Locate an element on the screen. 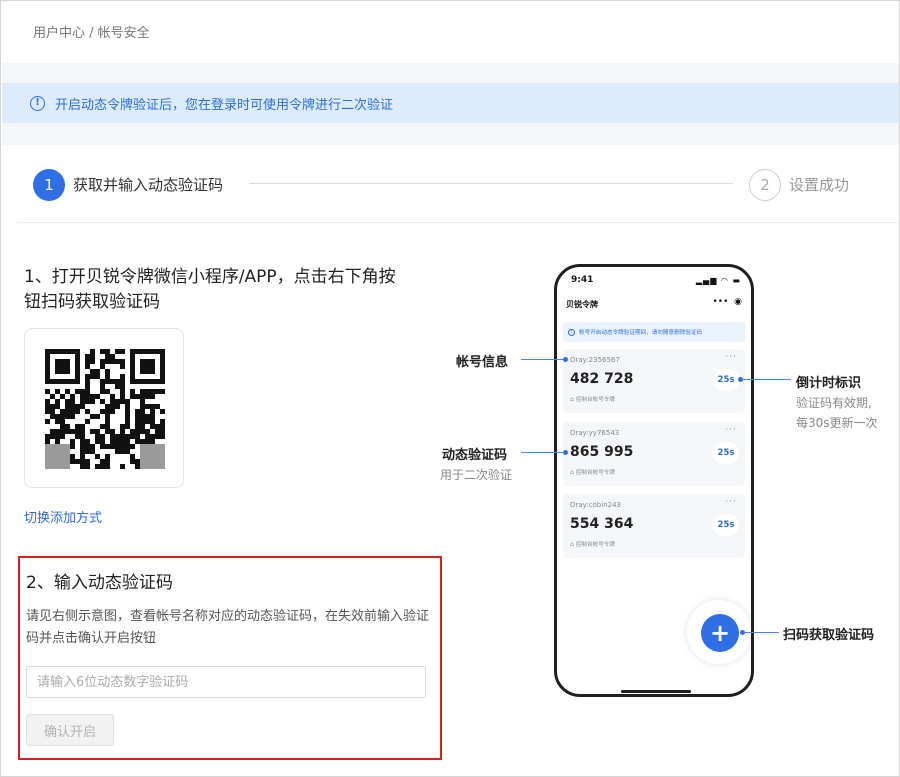 The image size is (900, 777). account-name: Oray:yy76543 is located at coordinates (595, 433).